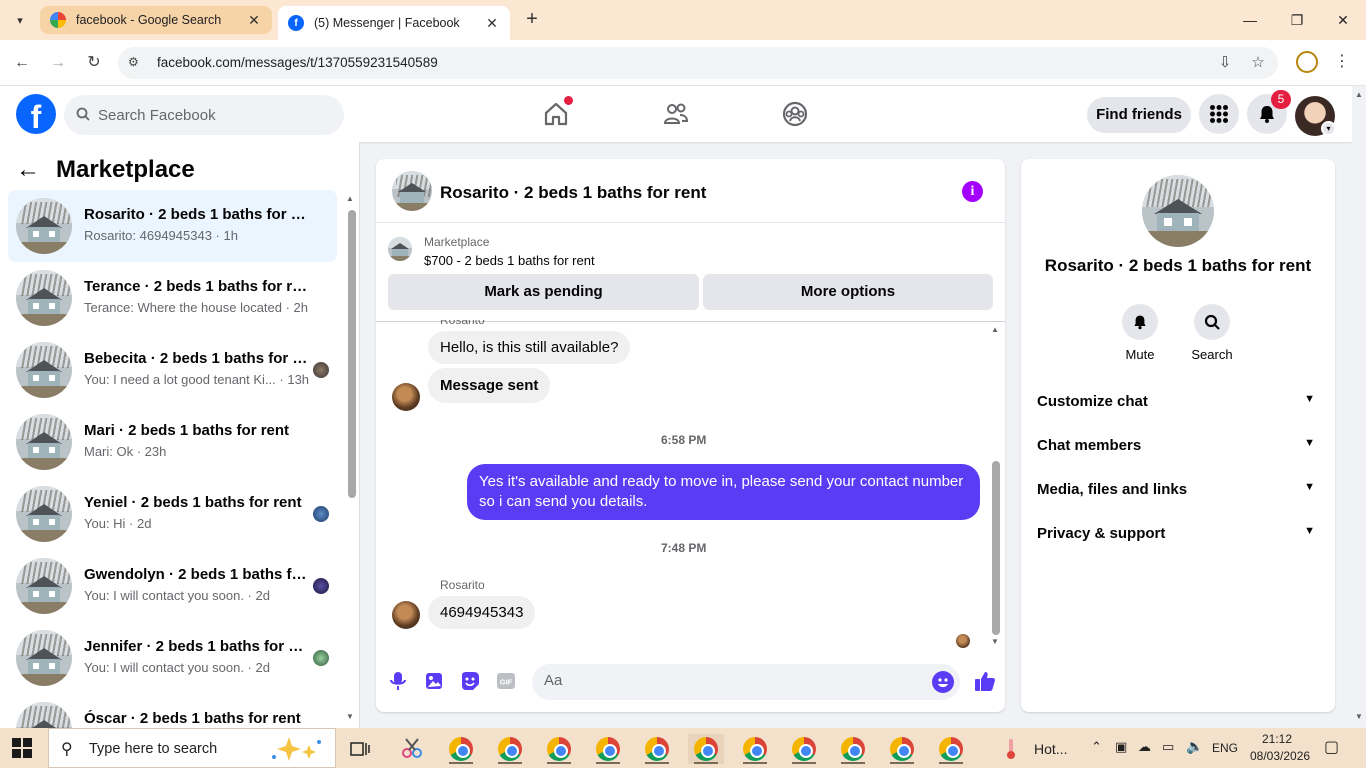 This screenshot has height=768, width=1366. I want to click on language-indicator: ENG, so click(1225, 748).